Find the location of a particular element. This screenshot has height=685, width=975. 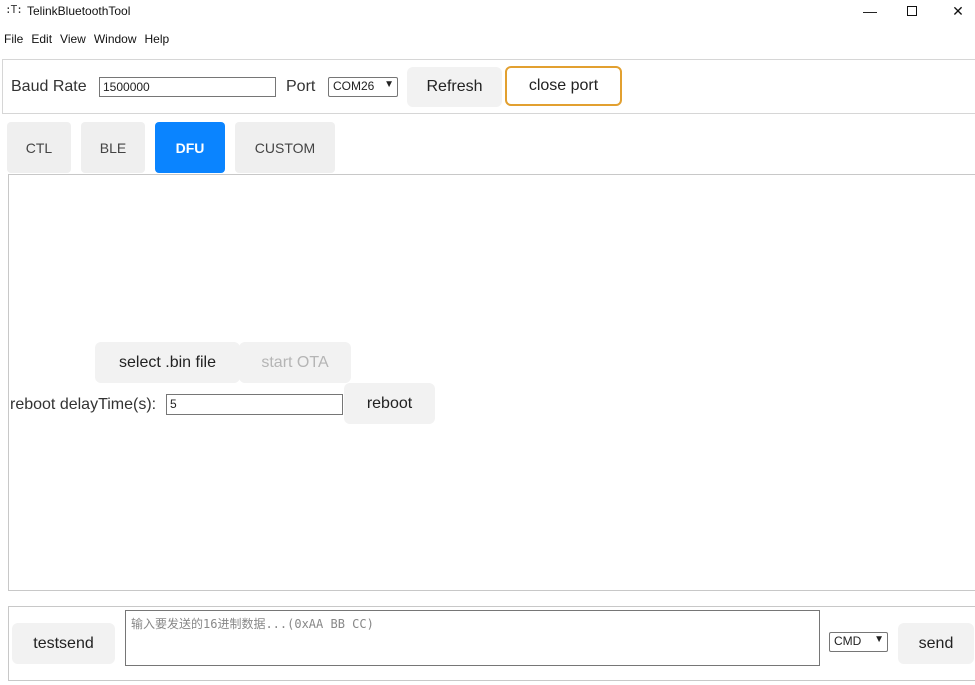

port-select: COM26 ▼ is located at coordinates (363, 87).